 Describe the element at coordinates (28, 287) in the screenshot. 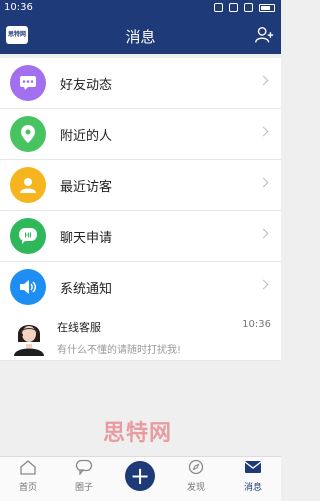

I see `speaker-icon` at that location.